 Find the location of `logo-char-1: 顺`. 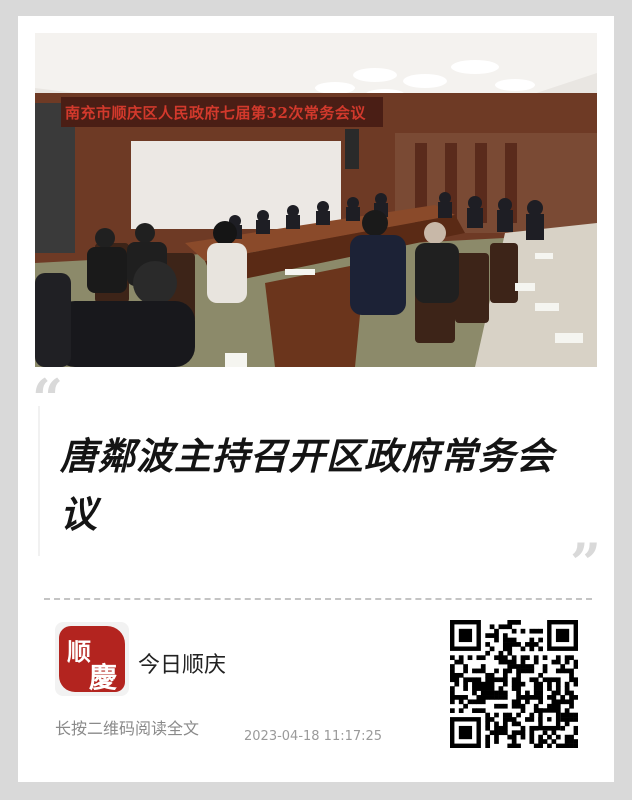

logo-char-1: 顺 is located at coordinates (79, 651).